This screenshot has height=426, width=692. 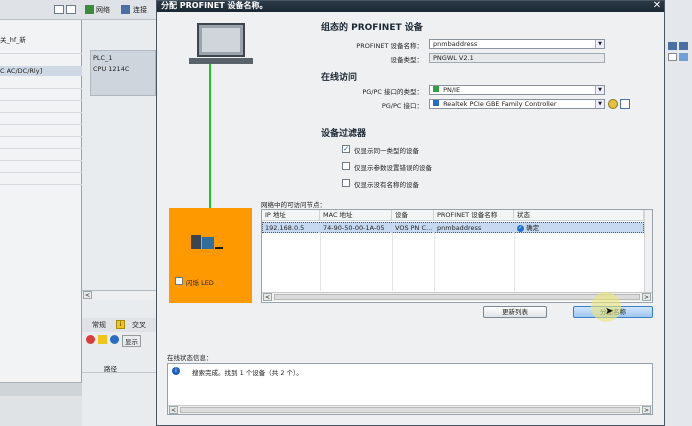 What do you see at coordinates (200, 283) in the screenshot?
I see `flash-led-label: 闪烁 LED` at bounding box center [200, 283].